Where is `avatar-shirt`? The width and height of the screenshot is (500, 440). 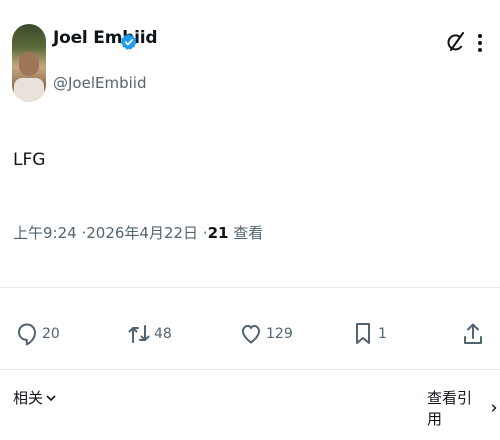 avatar-shirt is located at coordinates (29, 90).